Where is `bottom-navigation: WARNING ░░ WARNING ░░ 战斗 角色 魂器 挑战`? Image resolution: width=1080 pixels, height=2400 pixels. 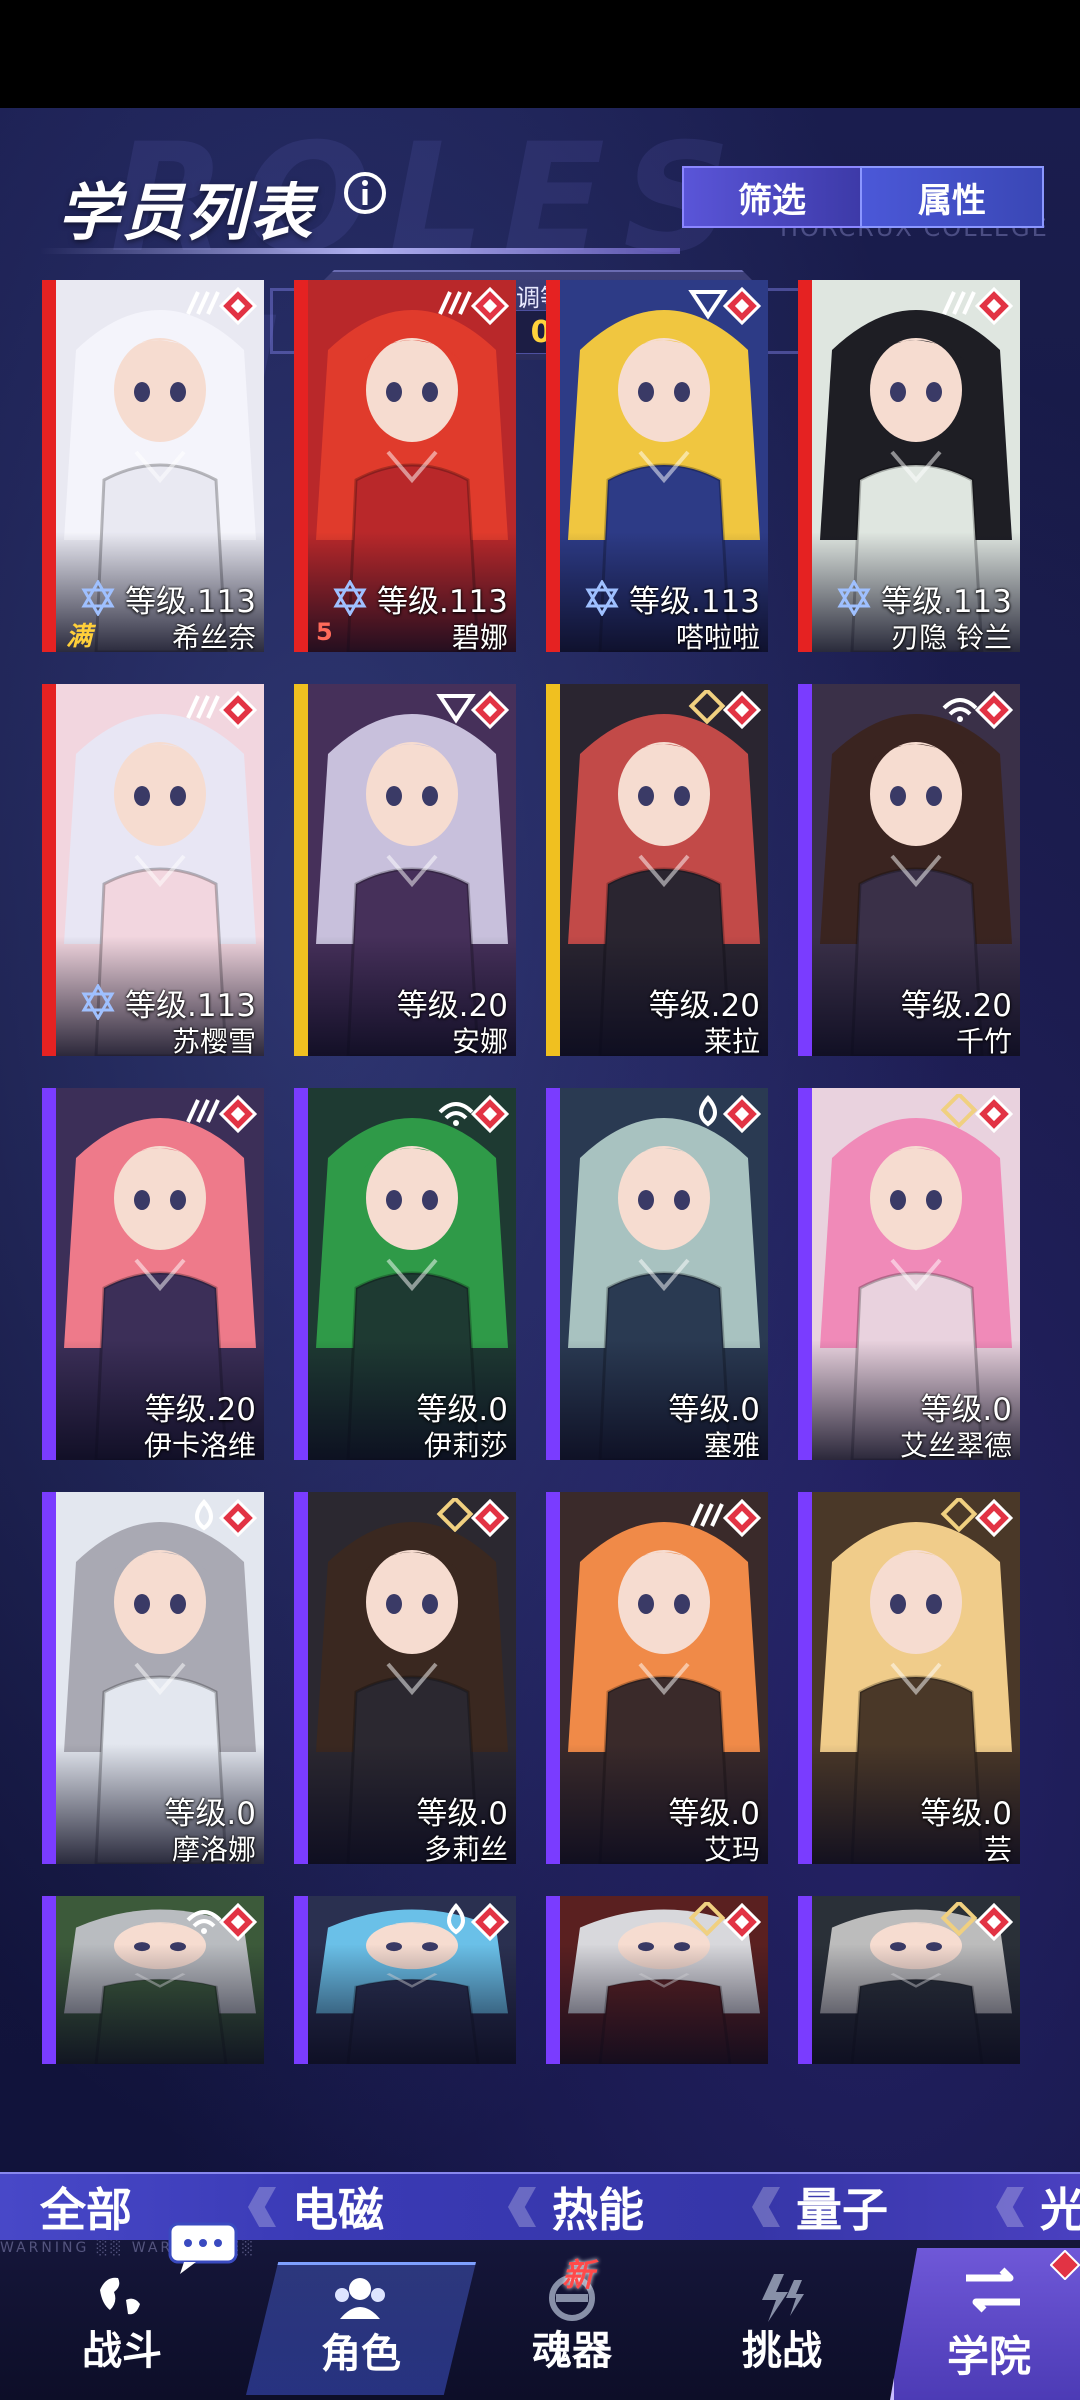
bottom-navigation: WARNING ░░ WARNING ░░ 战斗 角色 魂器 挑战 is located at coordinates (540, 2311).